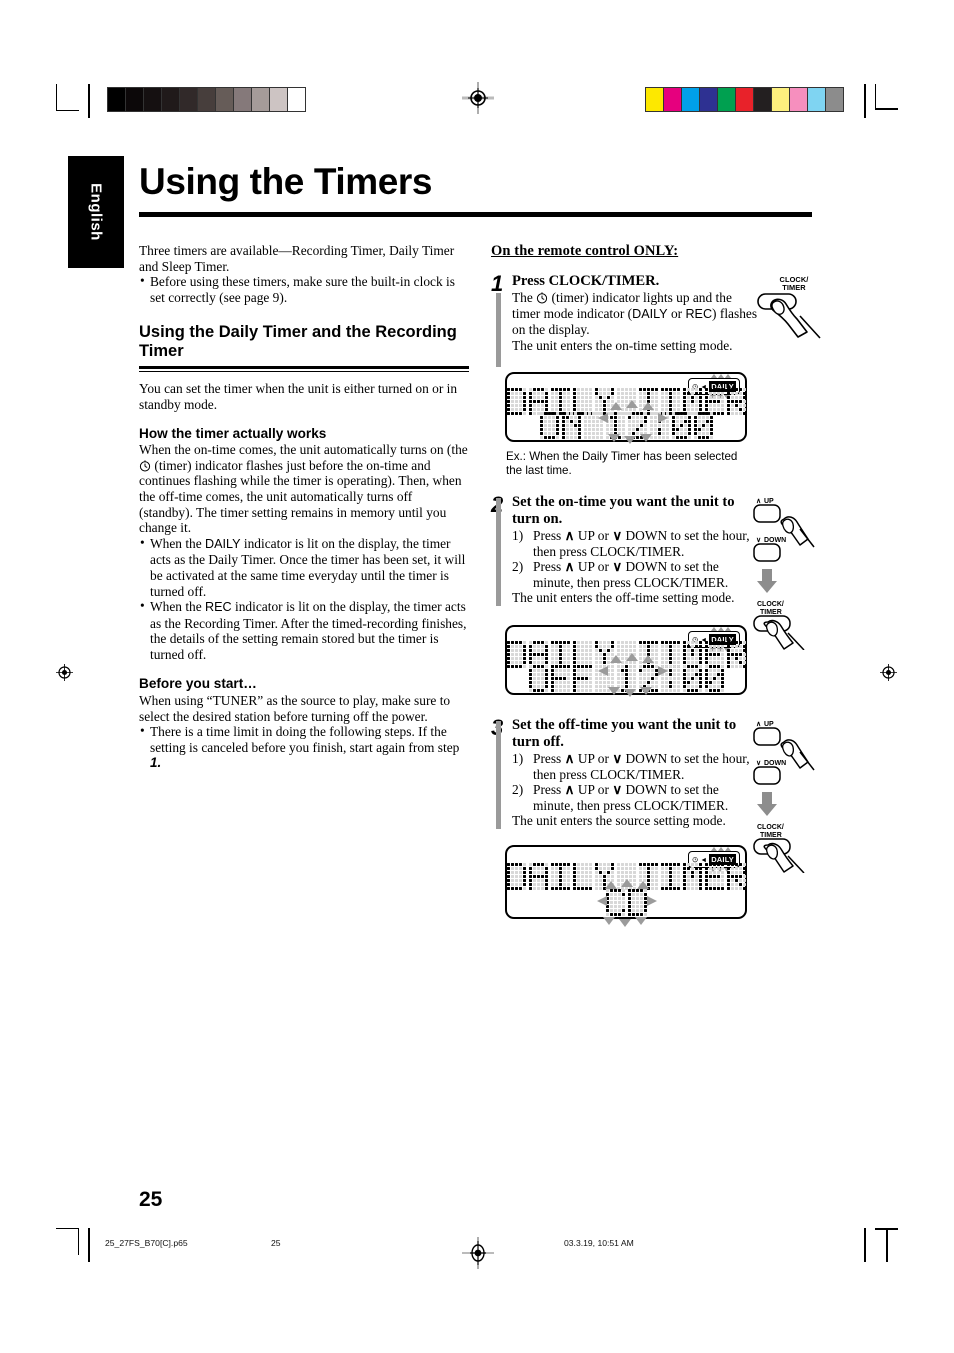 The width and height of the screenshot is (954, 1353). I want to click on sub-number: 2), so click(518, 790).